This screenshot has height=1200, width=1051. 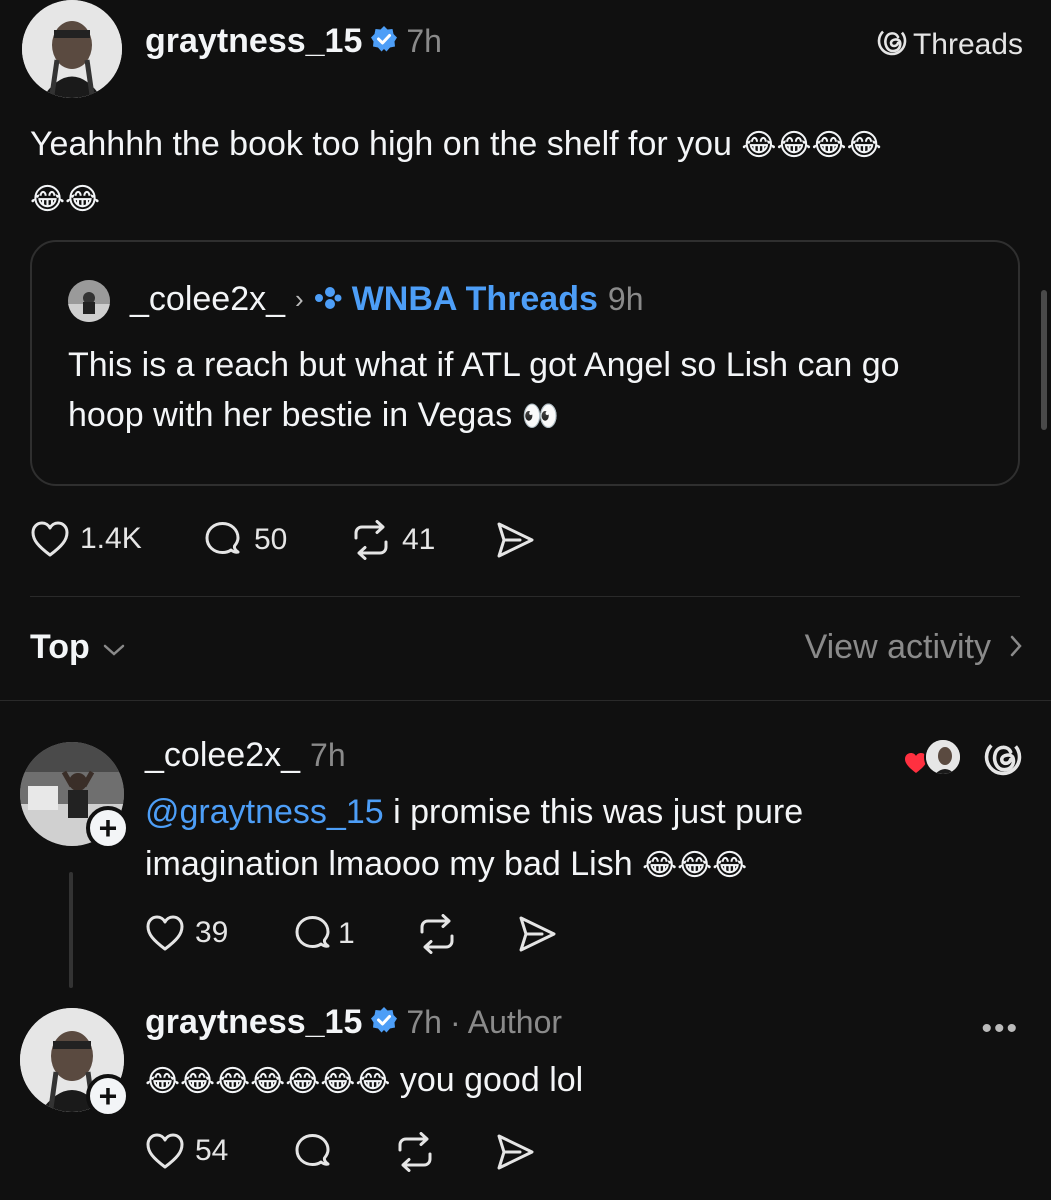 I want to click on reply-count: 50, so click(x=271, y=539).